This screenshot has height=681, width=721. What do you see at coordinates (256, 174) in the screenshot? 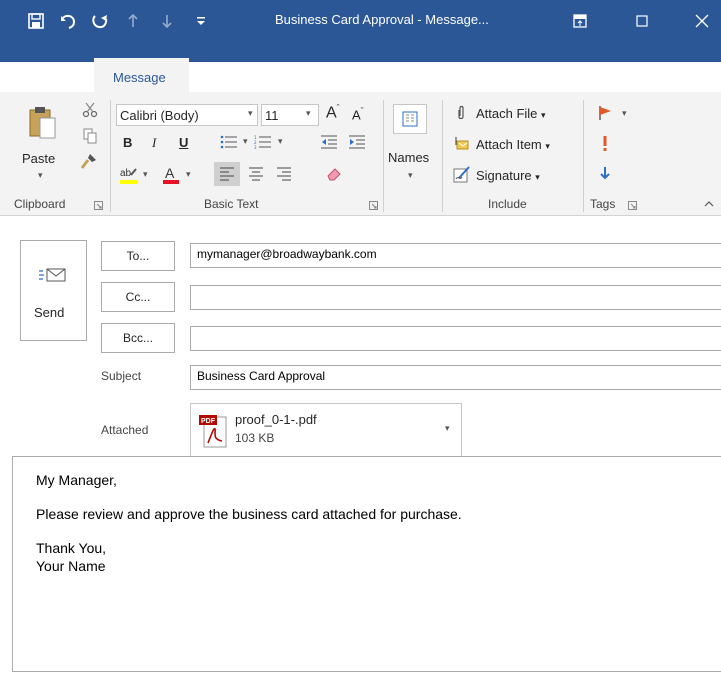
I see `align-center-icon` at bounding box center [256, 174].